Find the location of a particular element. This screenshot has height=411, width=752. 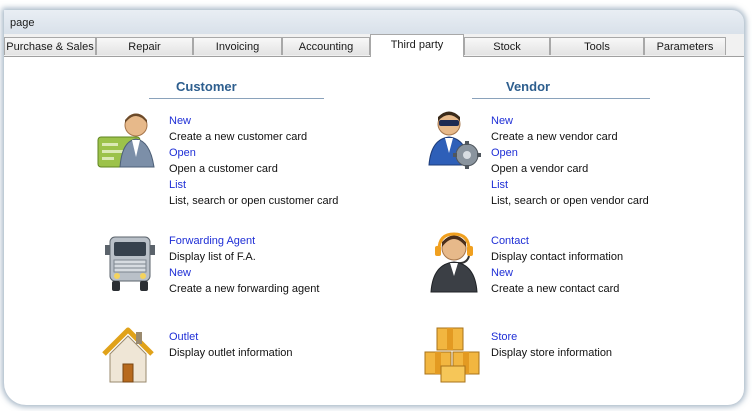

outlet-link: Outlet is located at coordinates (231, 337).